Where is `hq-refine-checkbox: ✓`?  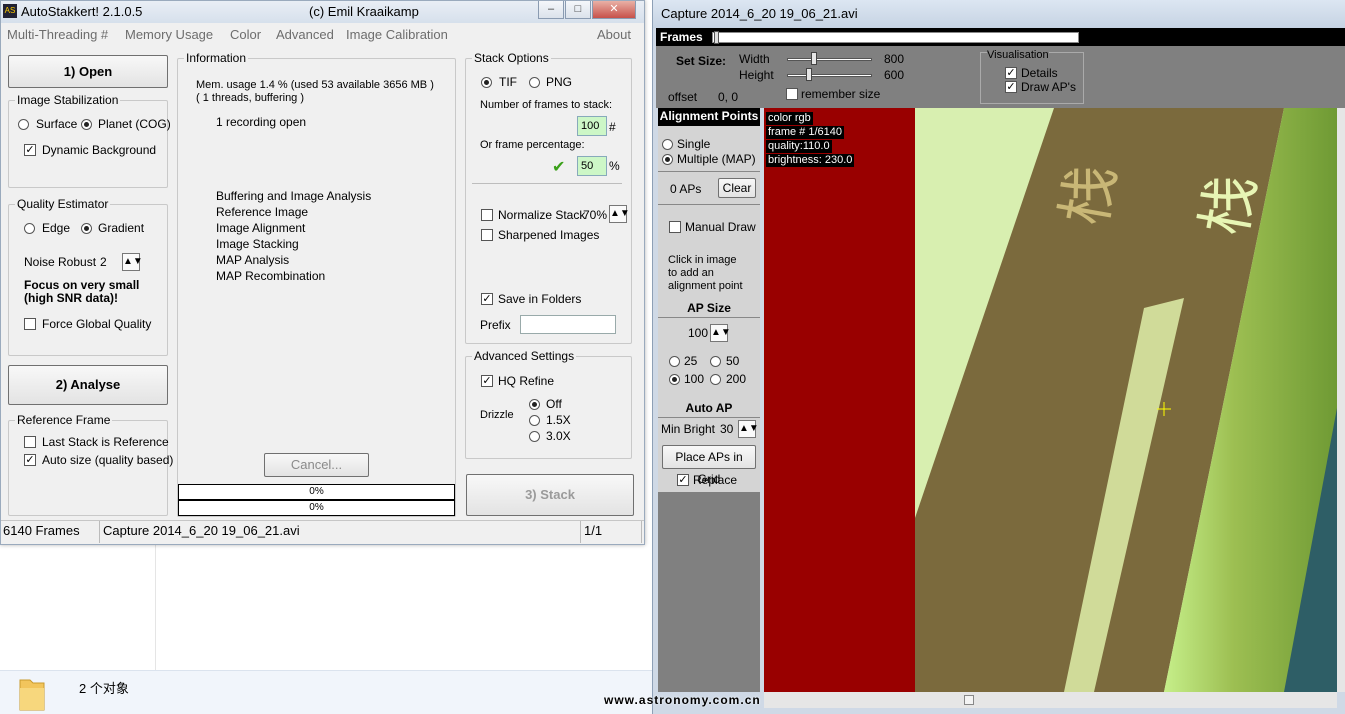 hq-refine-checkbox: ✓ is located at coordinates (487, 381).